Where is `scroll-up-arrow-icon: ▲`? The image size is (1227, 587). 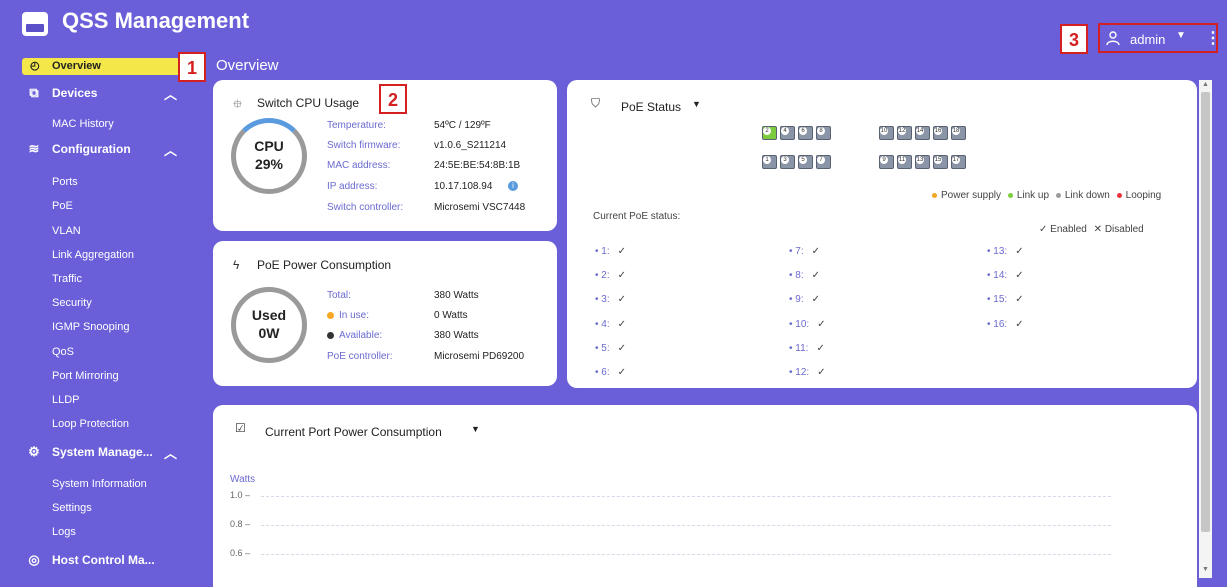 scroll-up-arrow-icon: ▲ is located at coordinates (1205, 84).